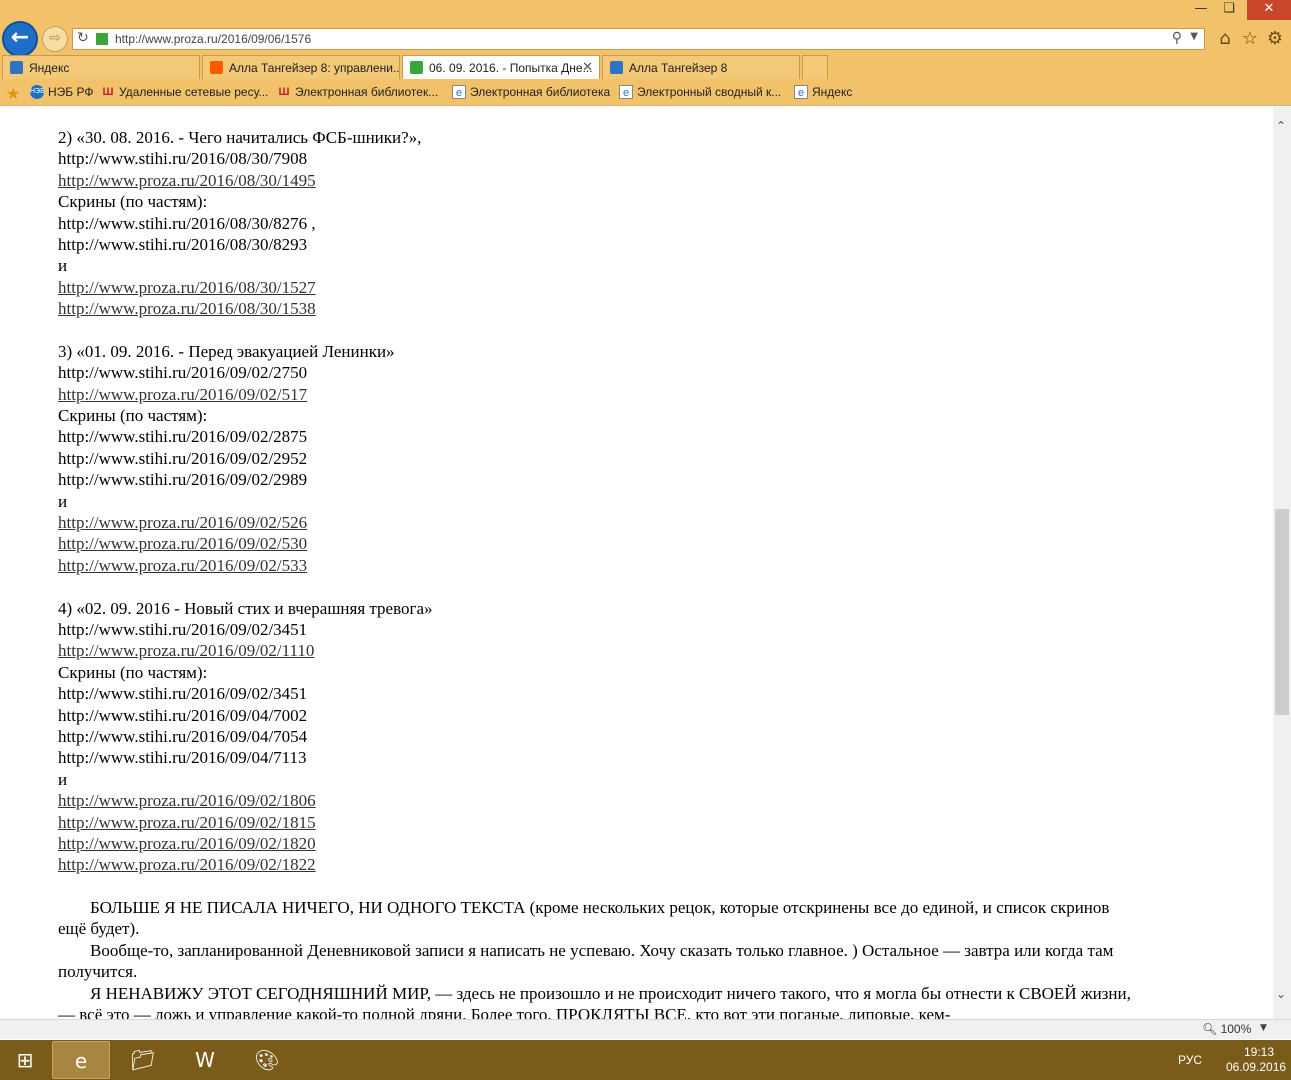  I want to click on tab-label: Яндекс, so click(49, 68).